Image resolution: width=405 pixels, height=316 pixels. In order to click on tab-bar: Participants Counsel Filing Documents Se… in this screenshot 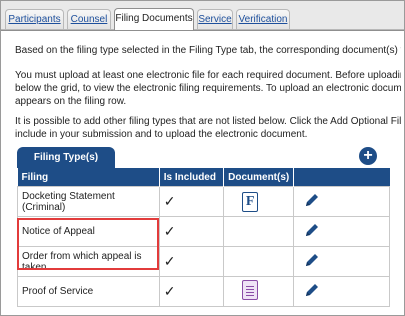, I will do `click(202, 15)`.